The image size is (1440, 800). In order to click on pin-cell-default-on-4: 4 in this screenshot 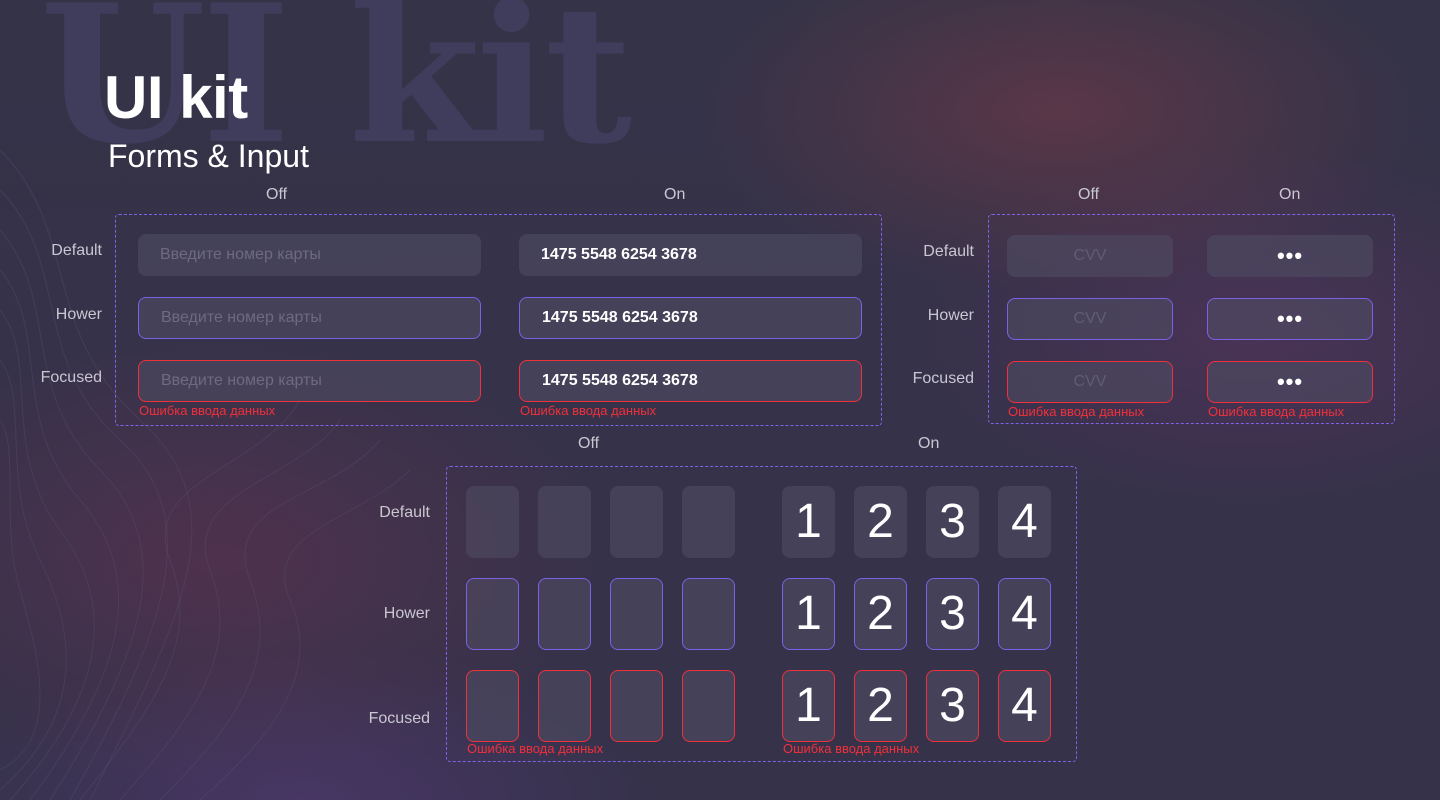, I will do `click(1024, 522)`.